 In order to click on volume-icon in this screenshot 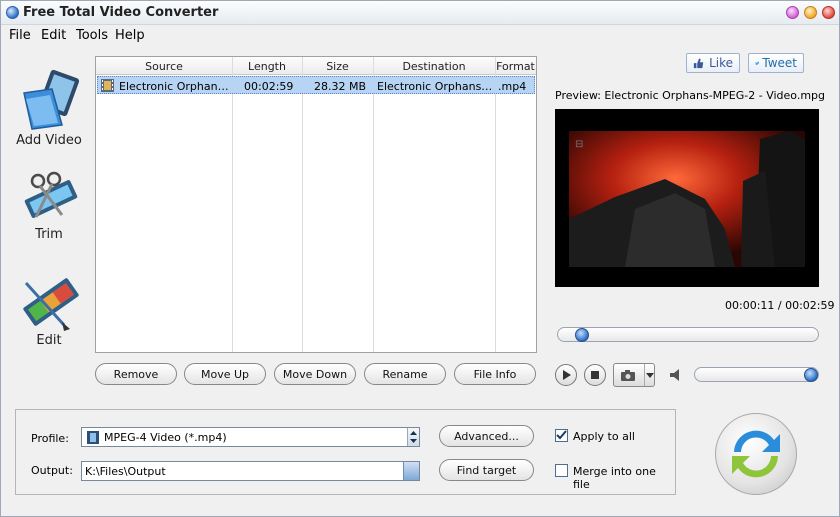, I will do `click(676, 375)`.